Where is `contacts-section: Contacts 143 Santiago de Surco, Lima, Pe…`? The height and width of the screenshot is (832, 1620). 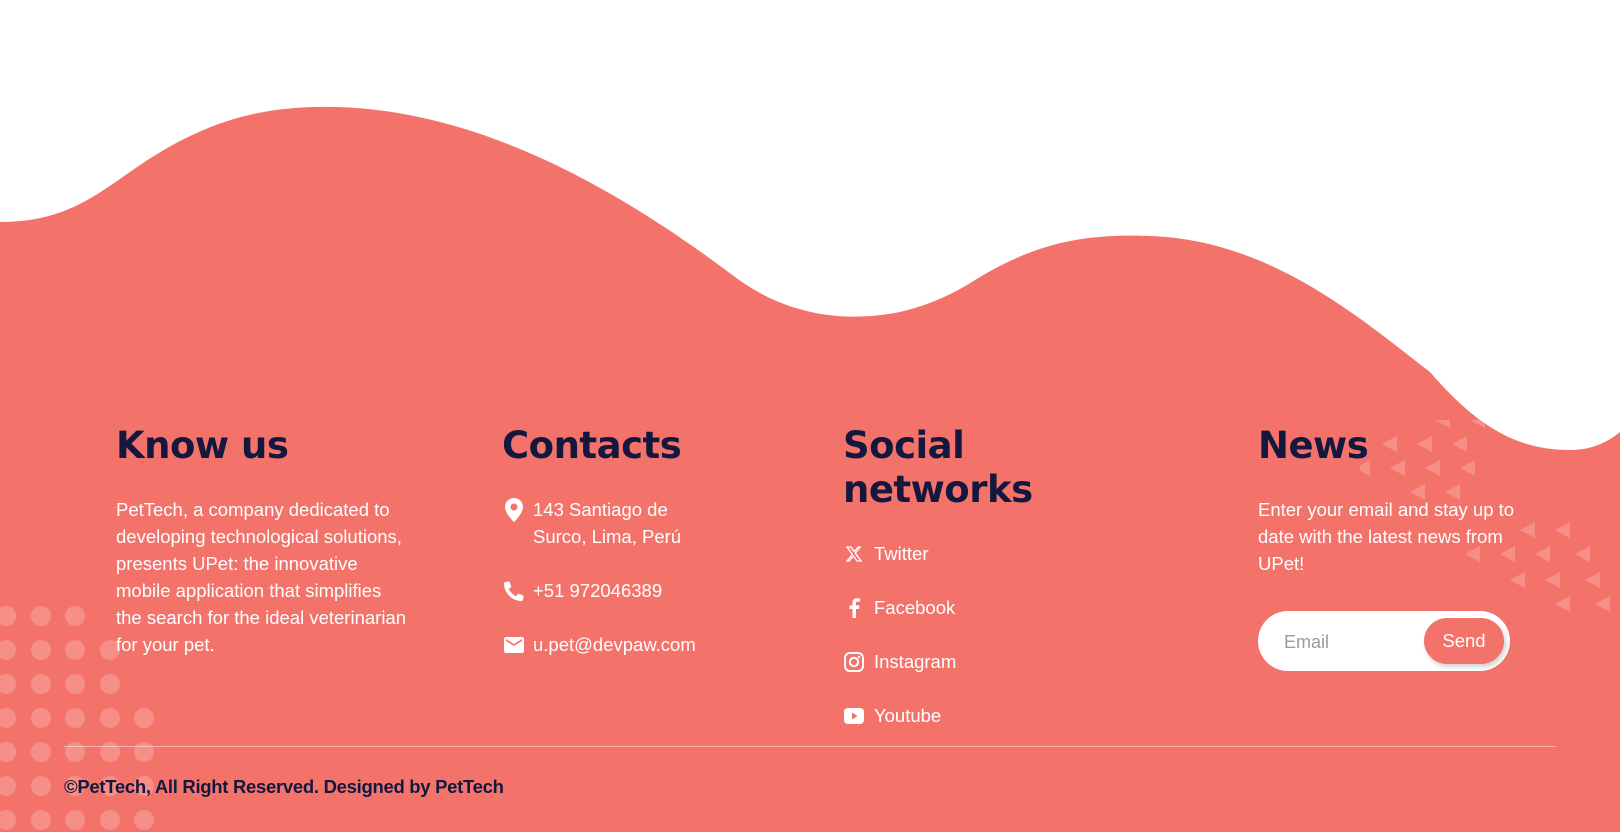 contacts-section: Contacts 143 Santiago de Surco, Lima, Pe… is located at coordinates (652, 541).